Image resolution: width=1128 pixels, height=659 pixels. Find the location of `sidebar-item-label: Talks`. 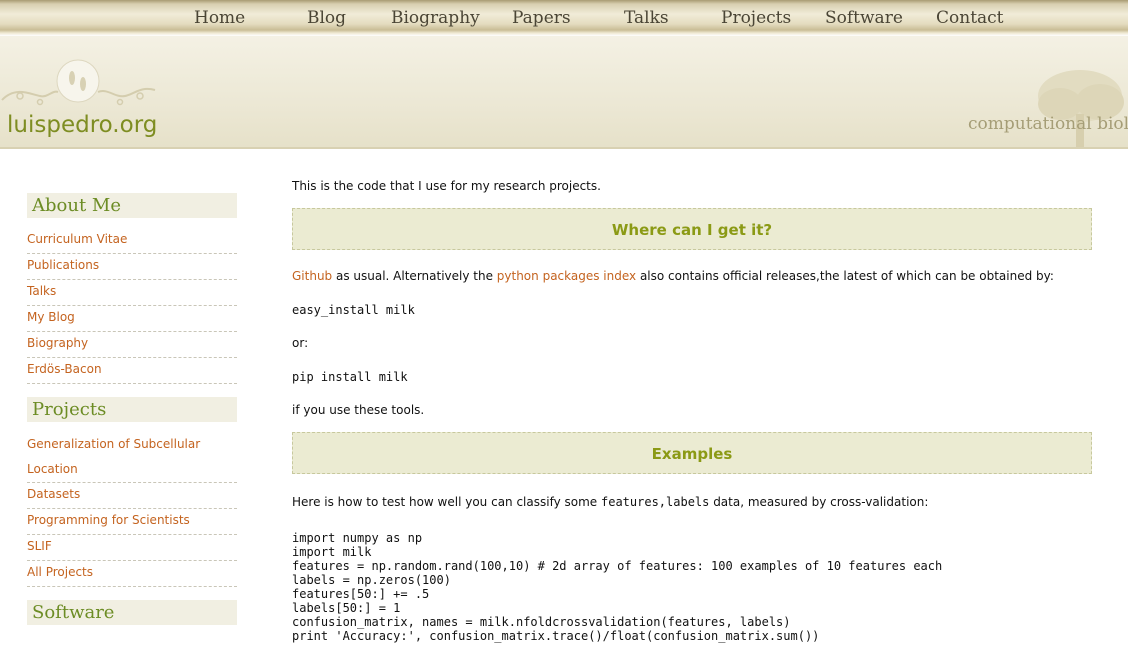

sidebar-item-label: Talks is located at coordinates (42, 291).